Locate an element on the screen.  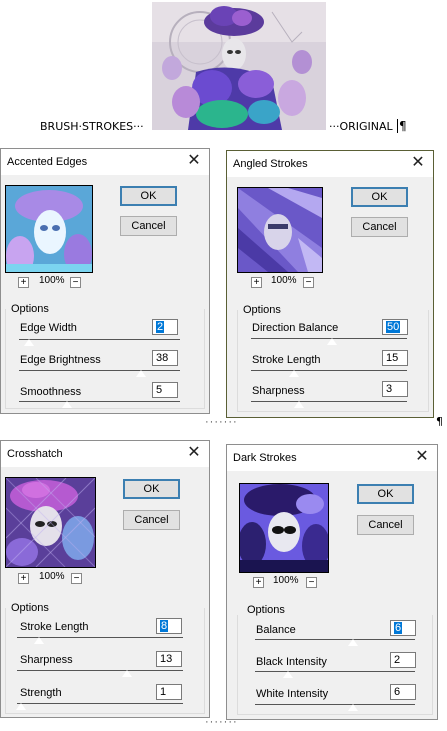
dialog-title-bar: Angled Strokes ✕ is located at coordinates (330, 164).